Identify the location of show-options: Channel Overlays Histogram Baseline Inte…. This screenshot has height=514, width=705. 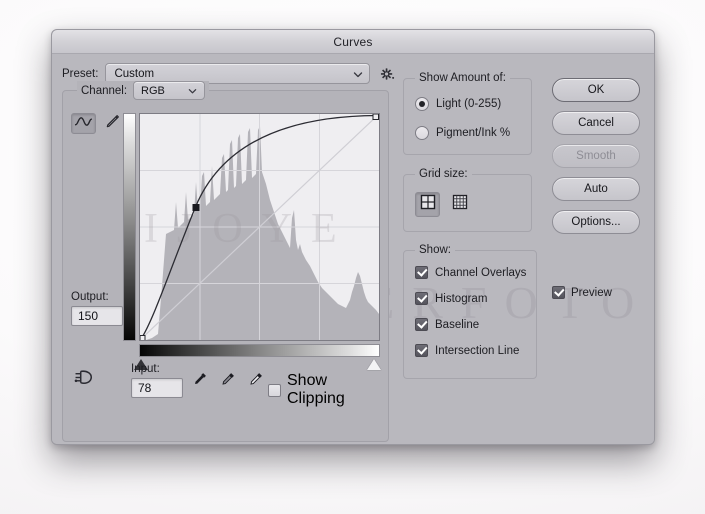
(470, 311).